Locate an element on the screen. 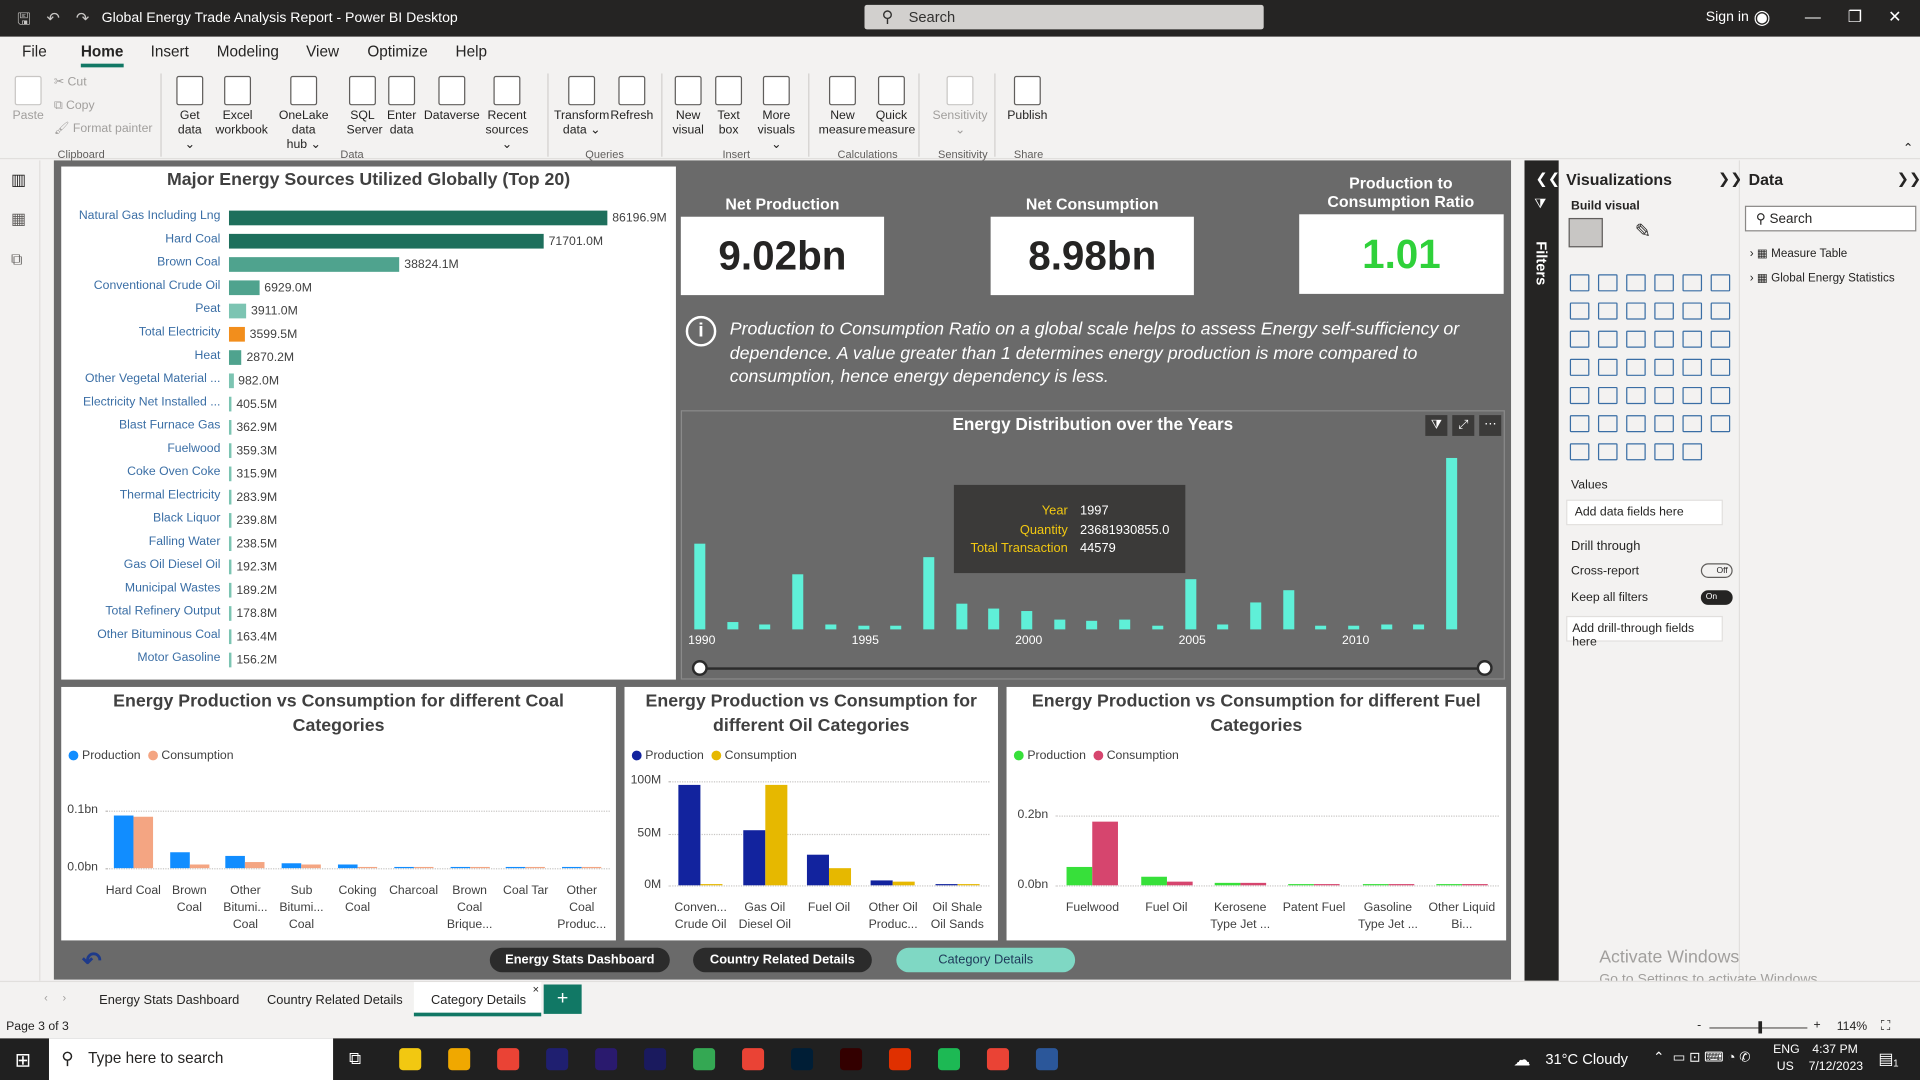 Image resolution: width=1920 pixels, height=1080 pixels. coal-bar-1-consumption is located at coordinates (199, 867).